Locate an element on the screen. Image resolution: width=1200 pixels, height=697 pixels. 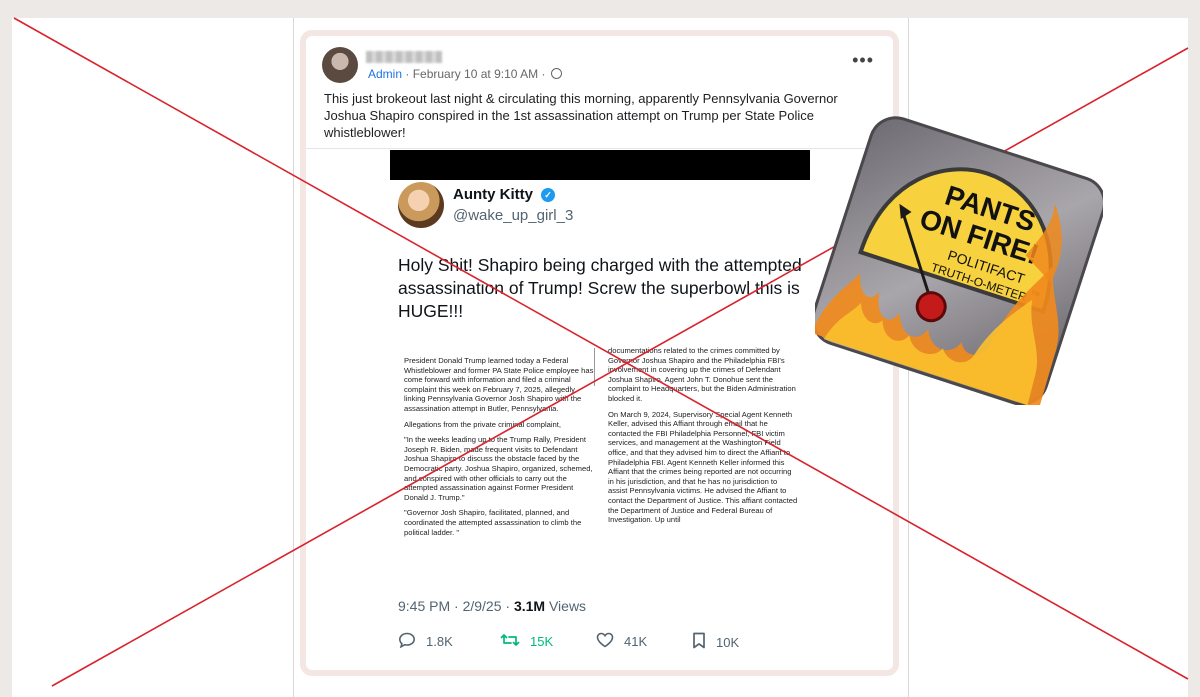
tweet-handle: @wake_up_girl_3 is located at coordinates (513, 215).